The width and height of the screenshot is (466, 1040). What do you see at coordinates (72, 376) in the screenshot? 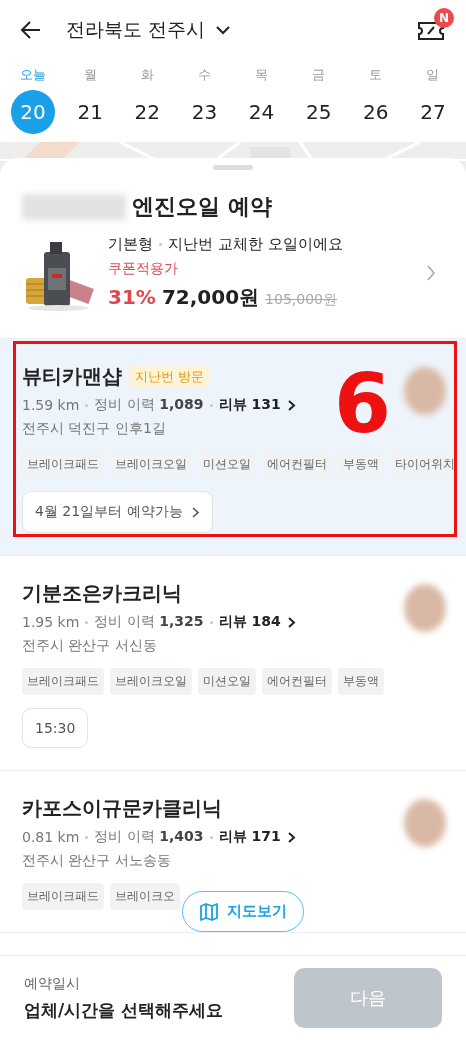
I see `shop-name: 뷰티카맨샵` at bounding box center [72, 376].